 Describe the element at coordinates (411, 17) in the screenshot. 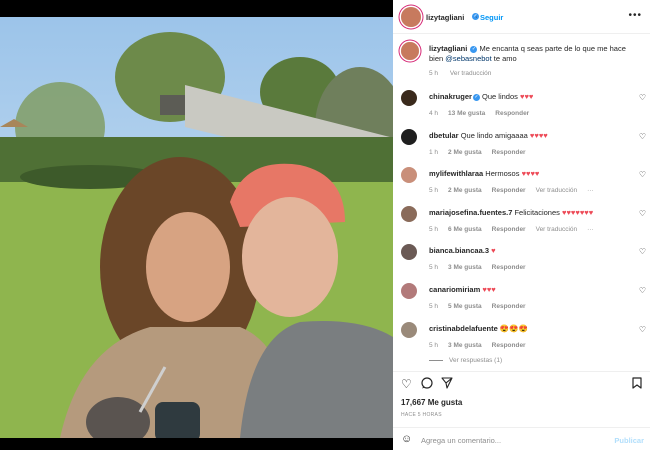

I see `author-avatar` at that location.